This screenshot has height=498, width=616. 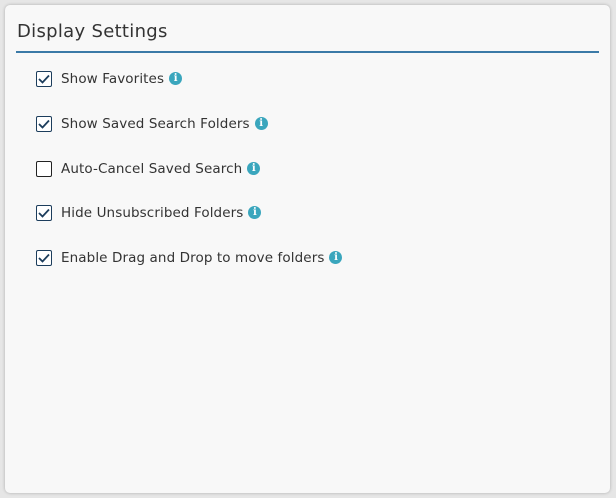 I want to click on option-auto-cancel-saved-search: Auto-Cancel Saved Search i, so click(x=148, y=169).